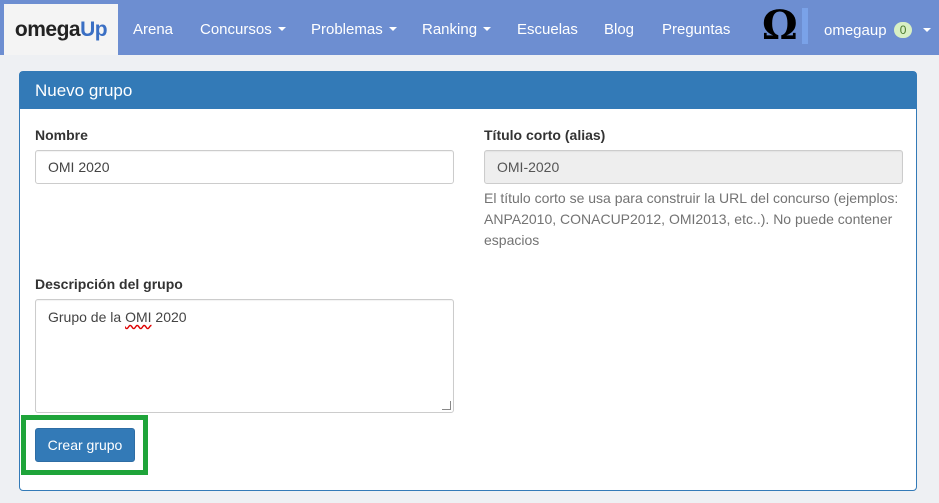 This screenshot has height=503, width=939. Describe the element at coordinates (450, 29) in the screenshot. I see `nav-ranking-label: Ranking` at that location.